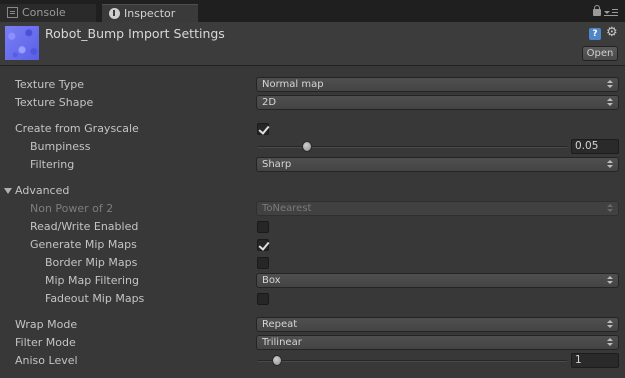 The height and width of the screenshot is (378, 625). I want to click on non-power-of-2-value: ToNearest, so click(287, 208).